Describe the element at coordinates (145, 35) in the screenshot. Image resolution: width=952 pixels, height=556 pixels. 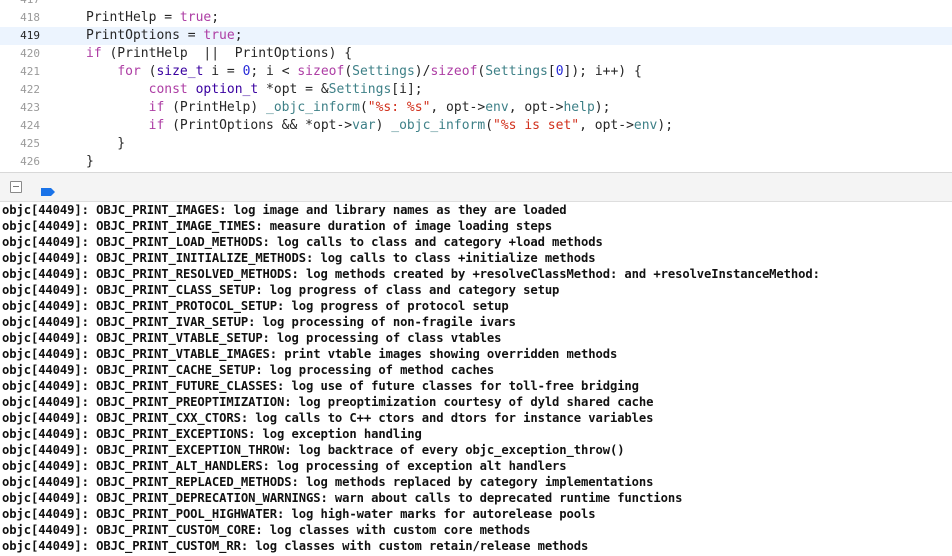
I see `code-token: PrintOptions =` at that location.